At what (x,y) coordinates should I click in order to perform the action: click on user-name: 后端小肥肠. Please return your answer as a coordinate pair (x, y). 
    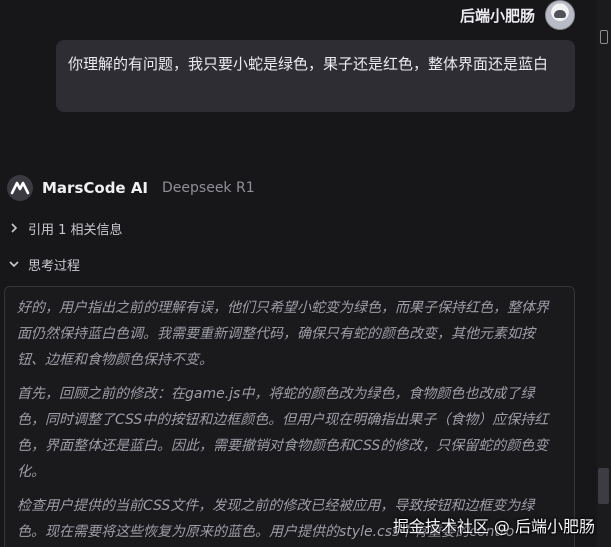
    Looking at the image, I should click on (497, 15).